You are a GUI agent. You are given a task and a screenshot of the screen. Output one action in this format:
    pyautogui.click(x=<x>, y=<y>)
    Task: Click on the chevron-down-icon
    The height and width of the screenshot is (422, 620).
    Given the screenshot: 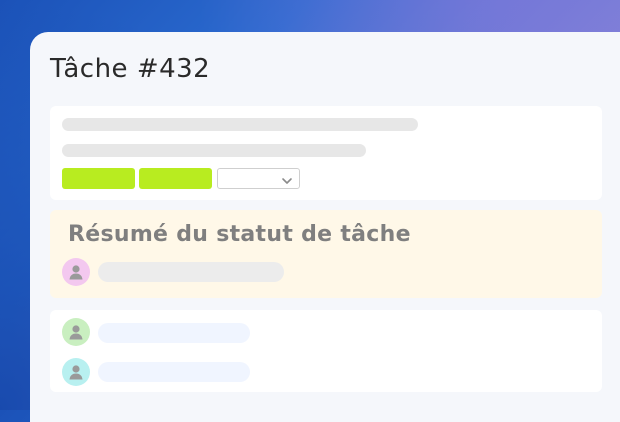 What is the action you would take?
    pyautogui.click(x=287, y=181)
    